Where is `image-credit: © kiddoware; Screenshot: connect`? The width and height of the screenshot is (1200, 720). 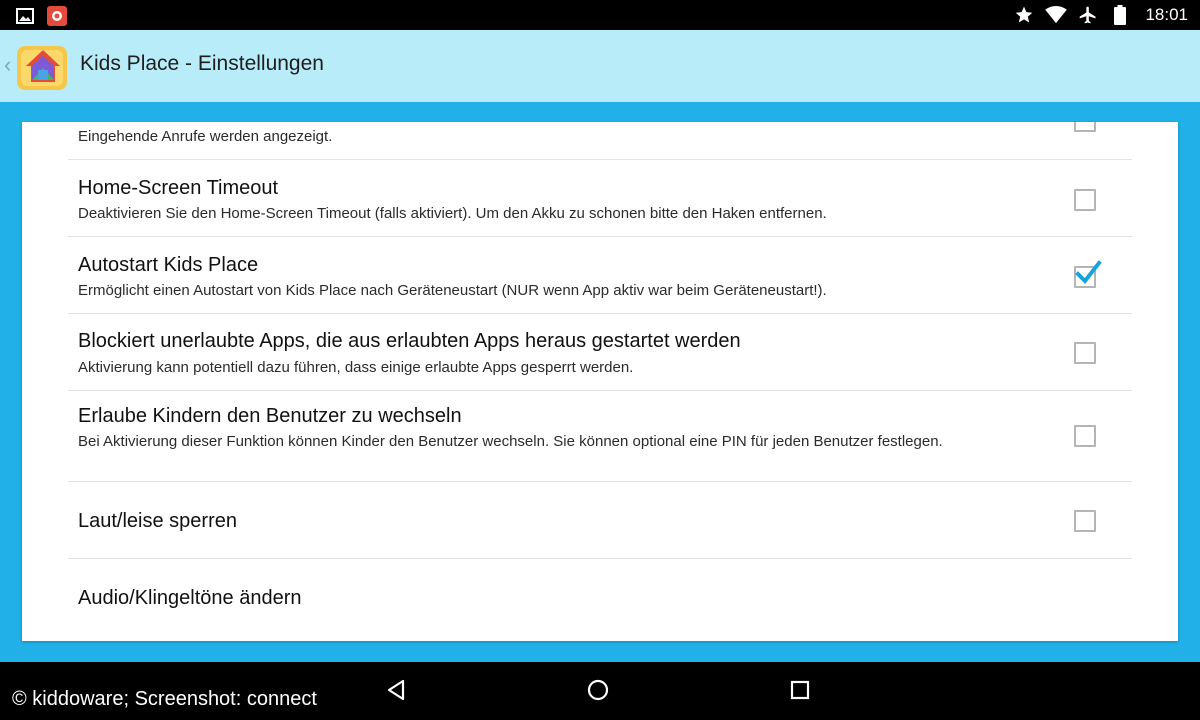
image-credit: © kiddoware; Screenshot: connect is located at coordinates (164, 699).